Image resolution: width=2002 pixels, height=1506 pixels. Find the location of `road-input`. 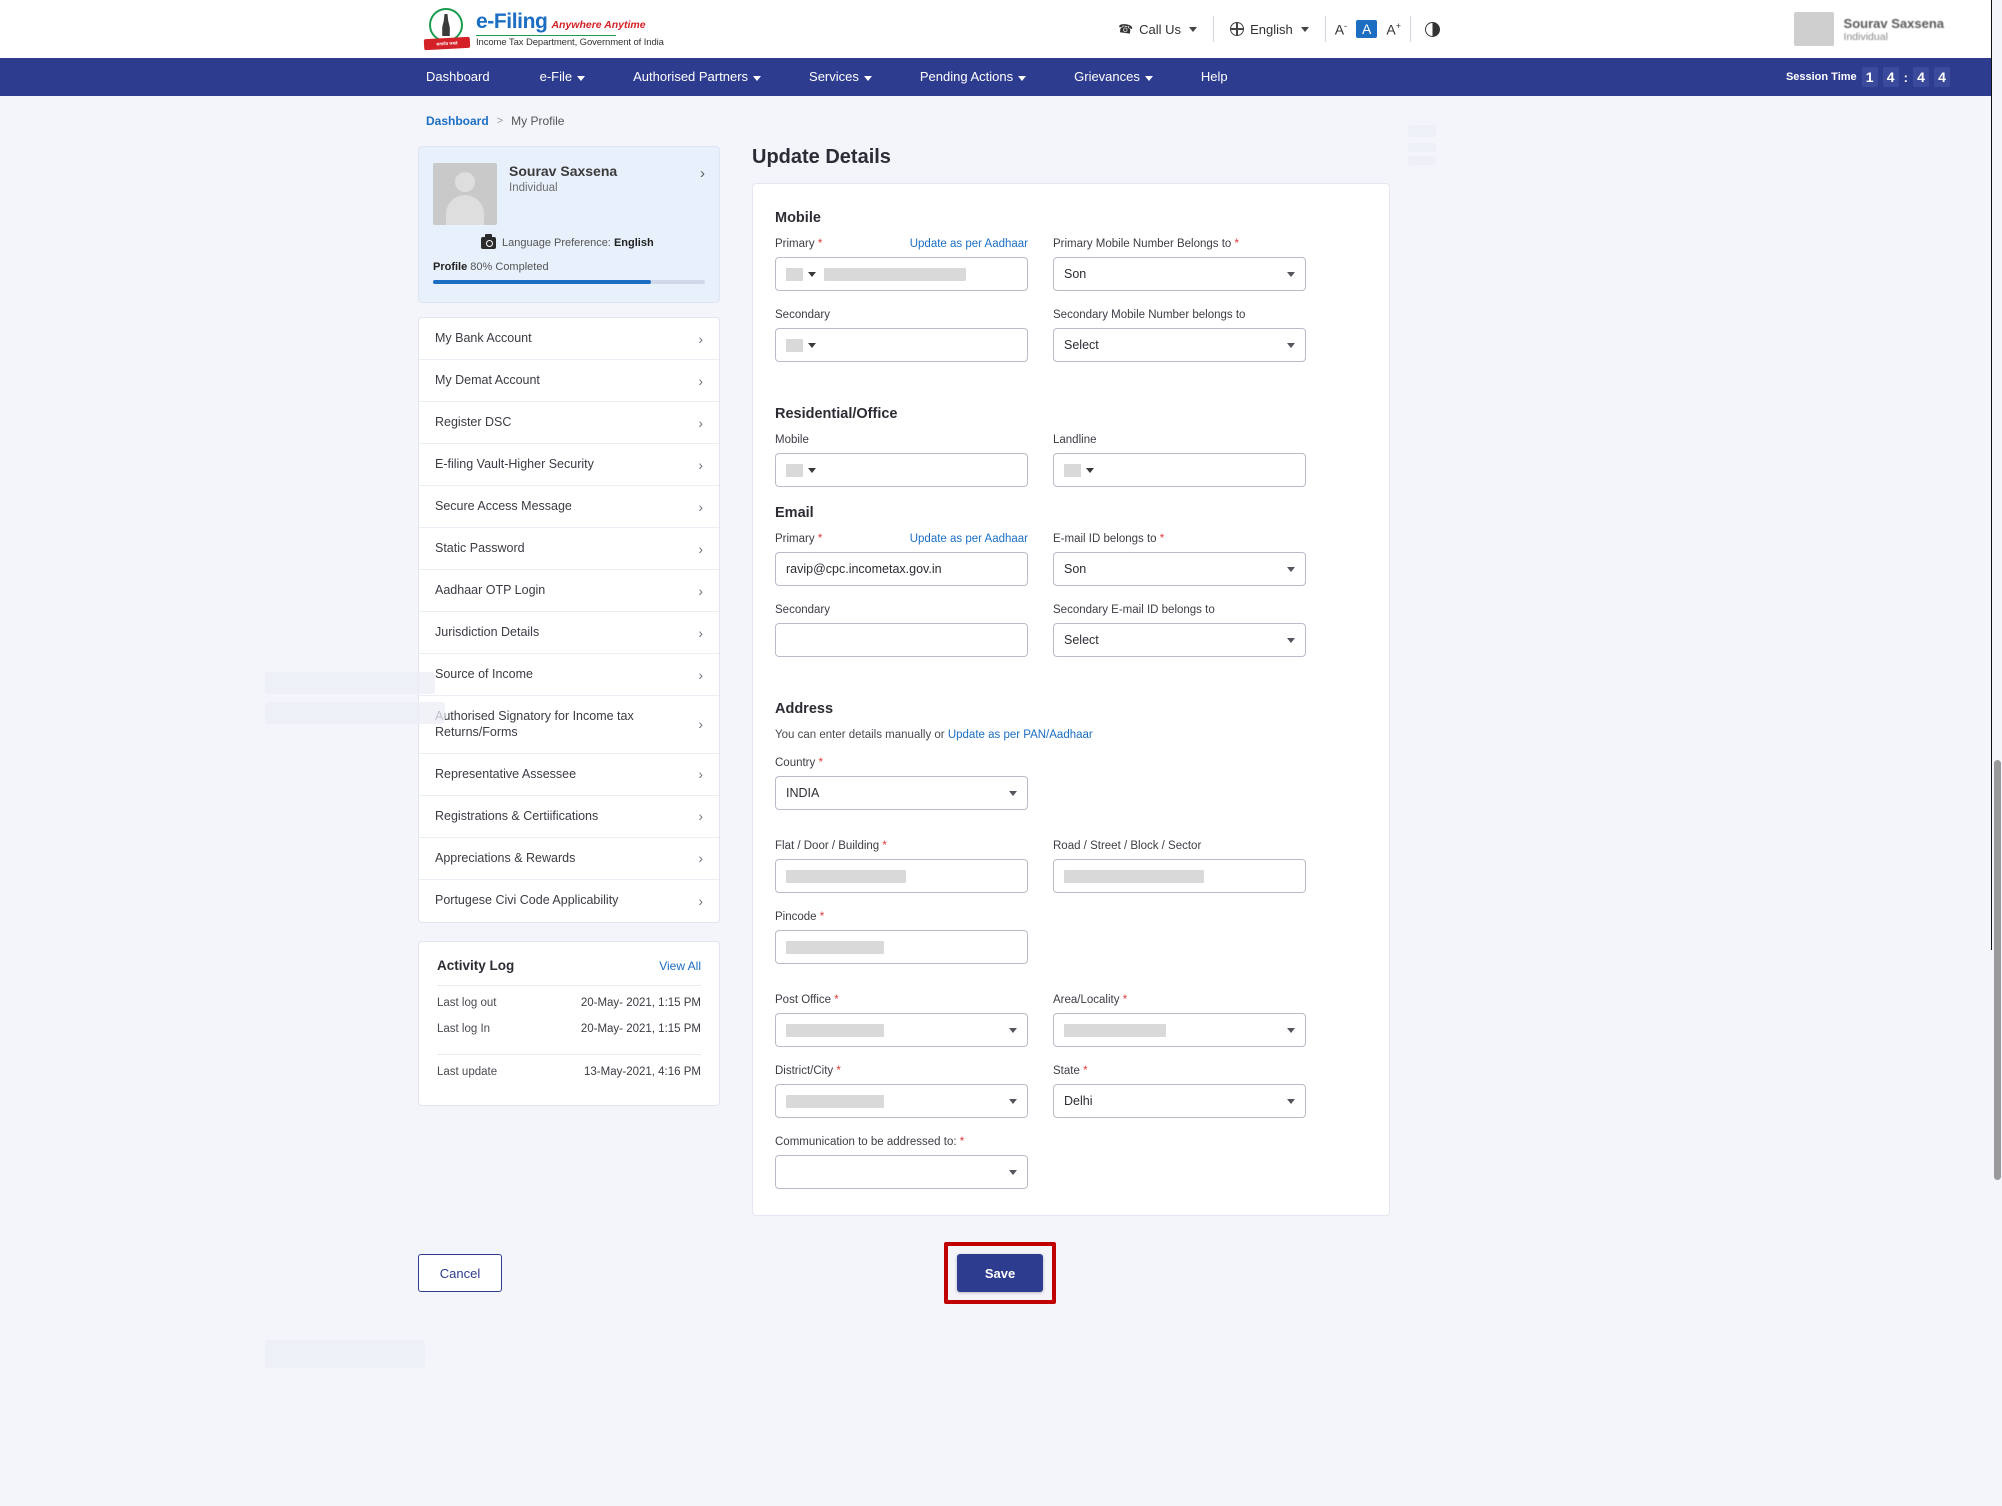

road-input is located at coordinates (1179, 876).